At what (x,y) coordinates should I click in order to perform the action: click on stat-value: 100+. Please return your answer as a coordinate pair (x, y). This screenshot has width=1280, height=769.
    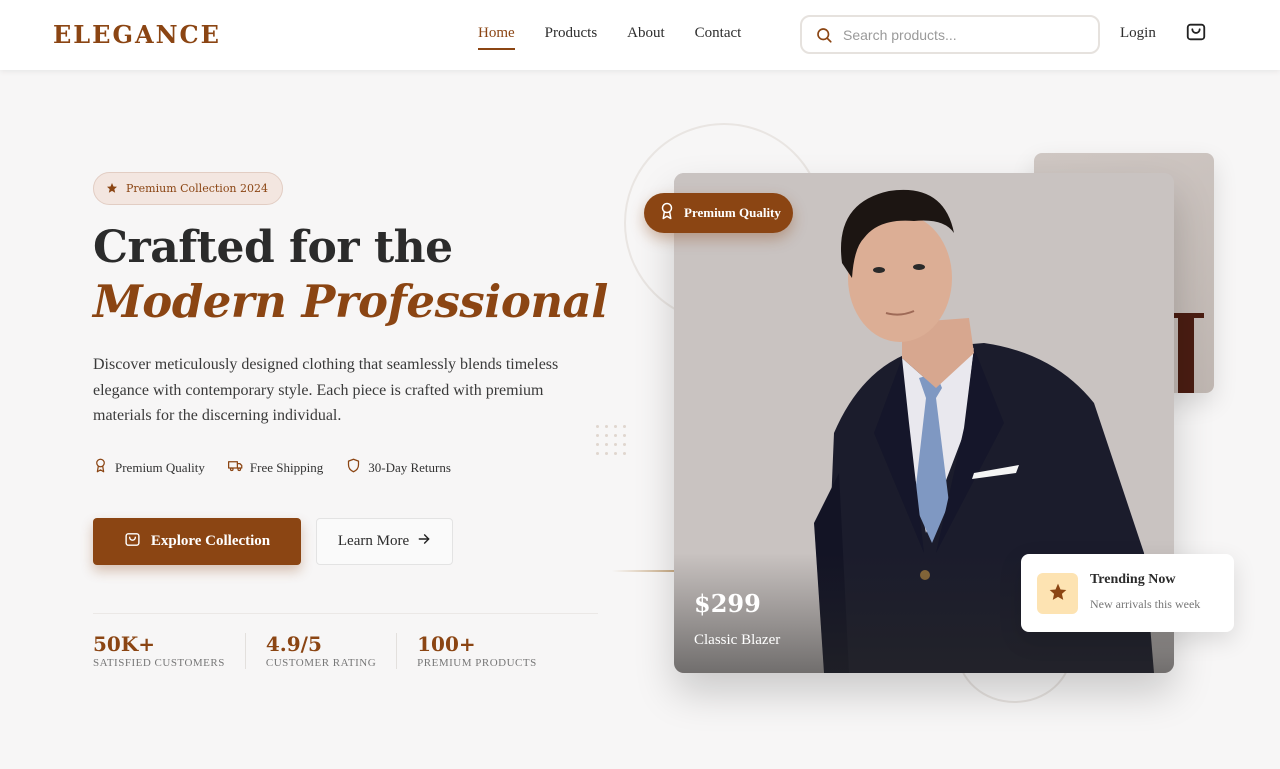
    Looking at the image, I should click on (446, 644).